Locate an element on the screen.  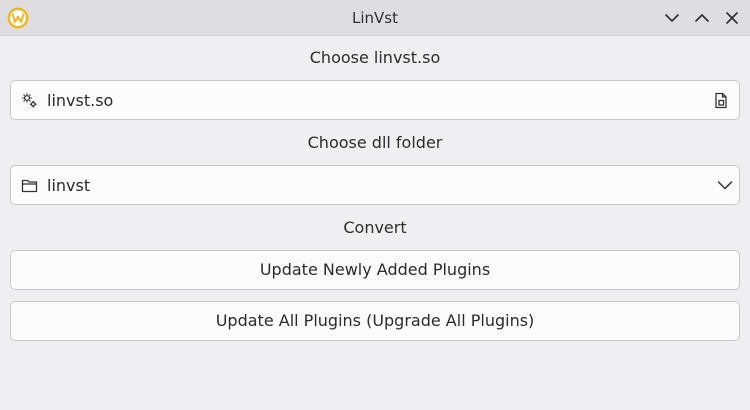
minimize-button is located at coordinates (672, 18).